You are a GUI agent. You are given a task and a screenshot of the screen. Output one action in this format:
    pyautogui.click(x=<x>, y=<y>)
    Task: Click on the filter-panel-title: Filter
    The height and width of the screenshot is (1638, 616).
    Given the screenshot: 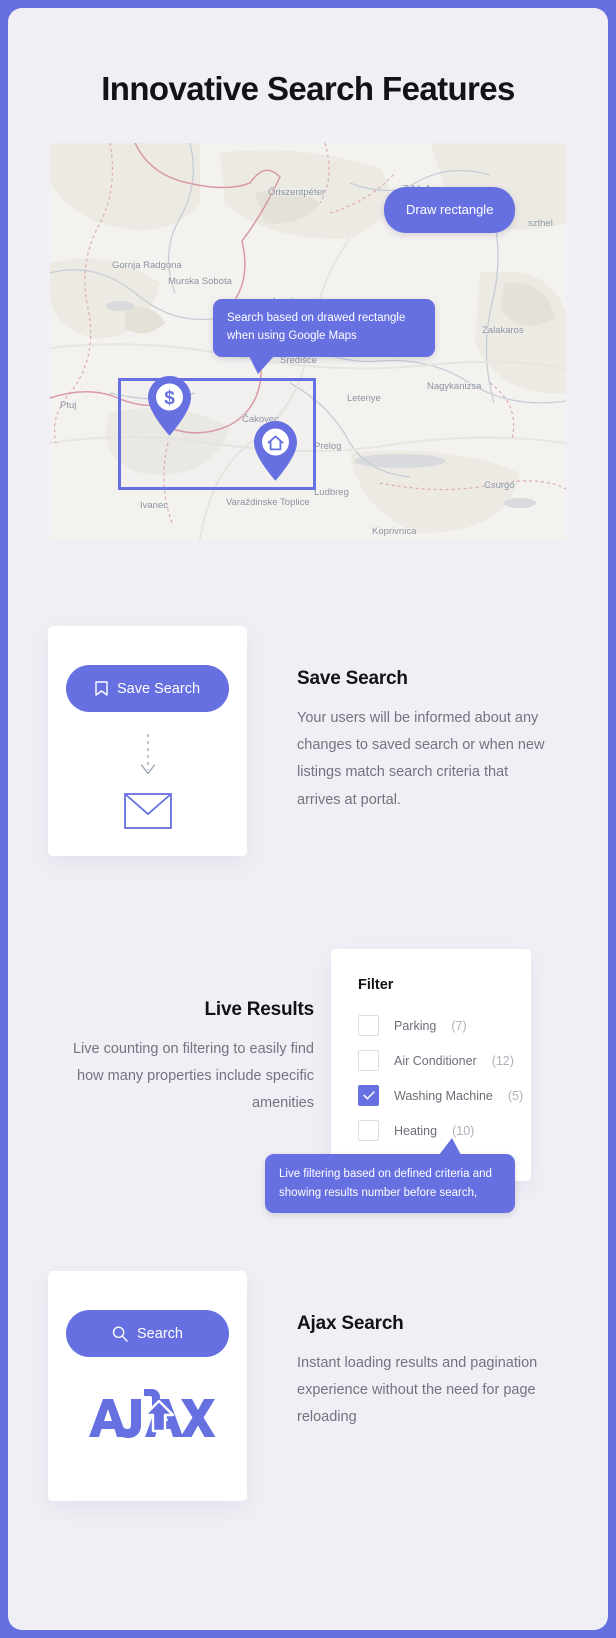 What is the action you would take?
    pyautogui.click(x=376, y=985)
    